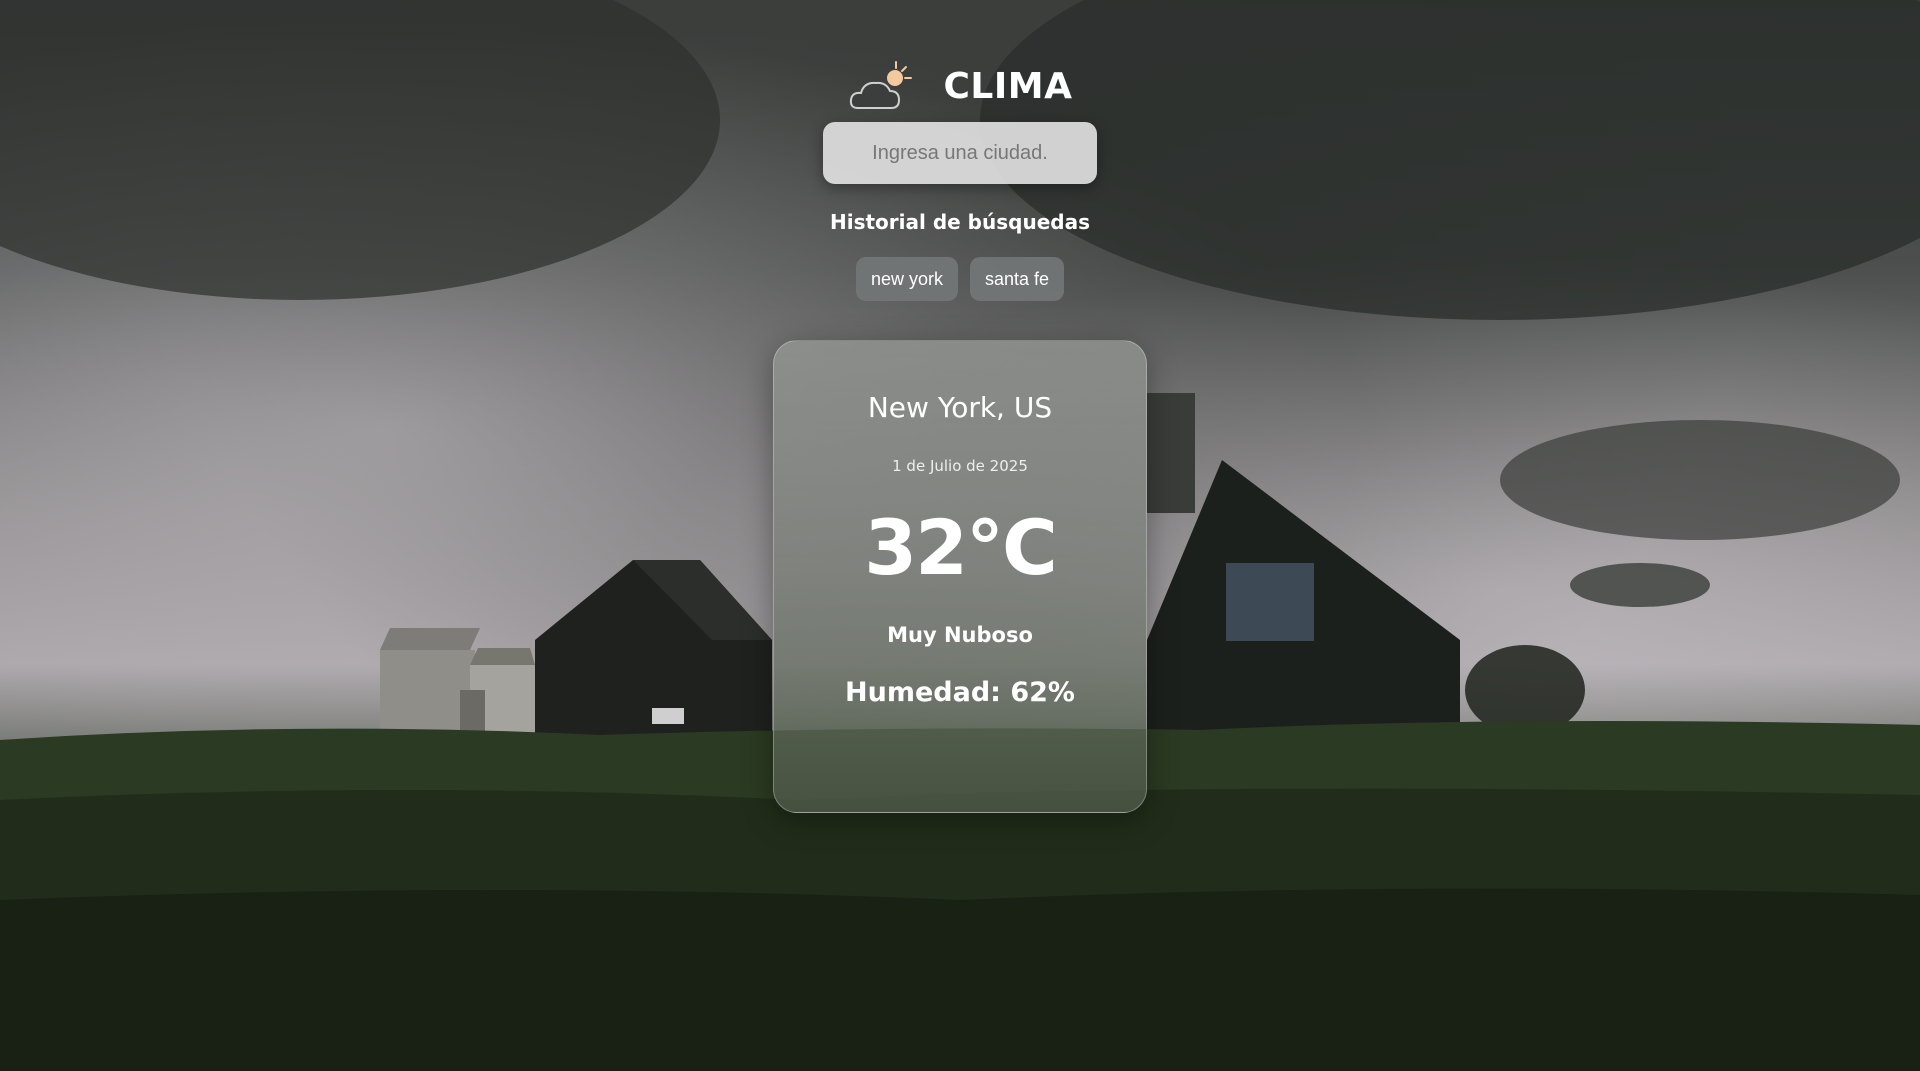 The height and width of the screenshot is (1071, 1920). What do you see at coordinates (960, 407) in the screenshot?
I see `weather-city: New York, US` at bounding box center [960, 407].